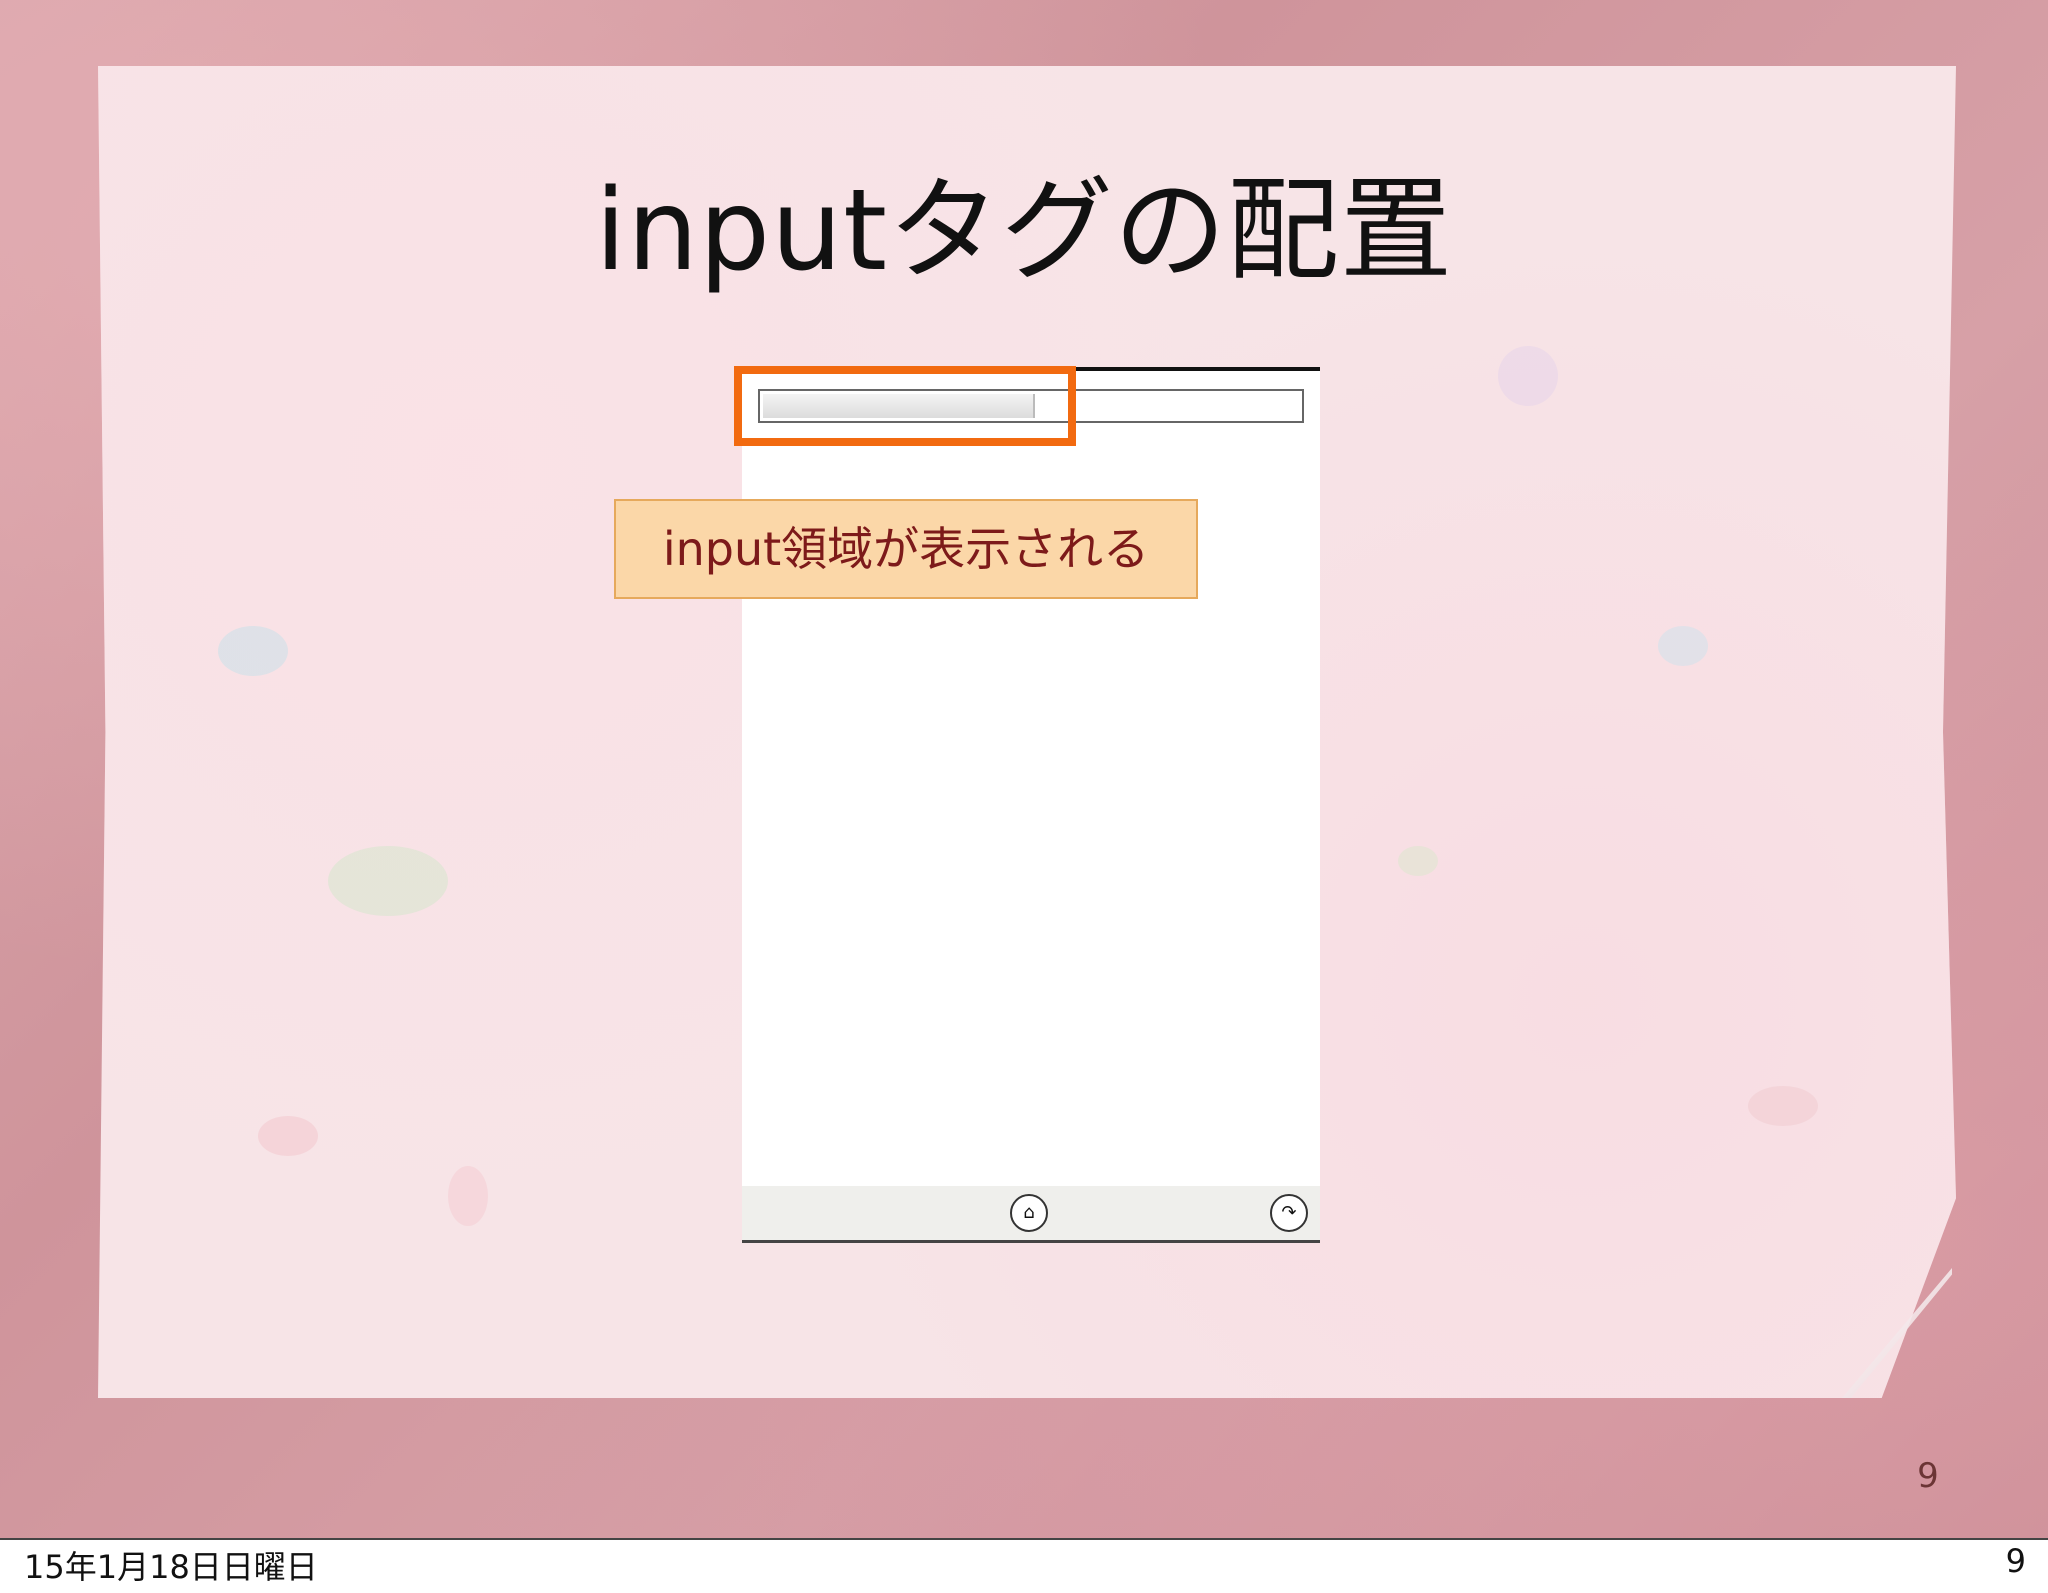 This screenshot has height=1593, width=2048. I want to click on footer-page-number: 9, so click(2015, 1561).